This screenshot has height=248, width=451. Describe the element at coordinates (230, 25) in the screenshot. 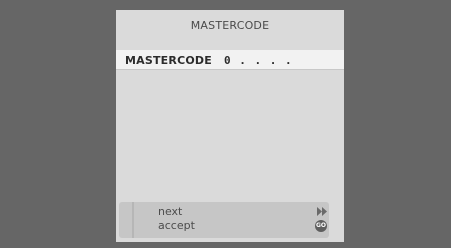

I see `menu-title: MASTERCODE` at that location.